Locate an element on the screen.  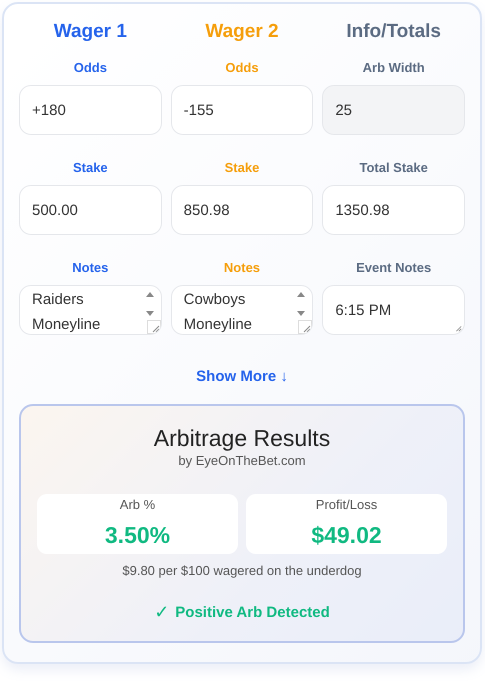
notes-field: Raiders Moneyline is located at coordinates (90, 310).